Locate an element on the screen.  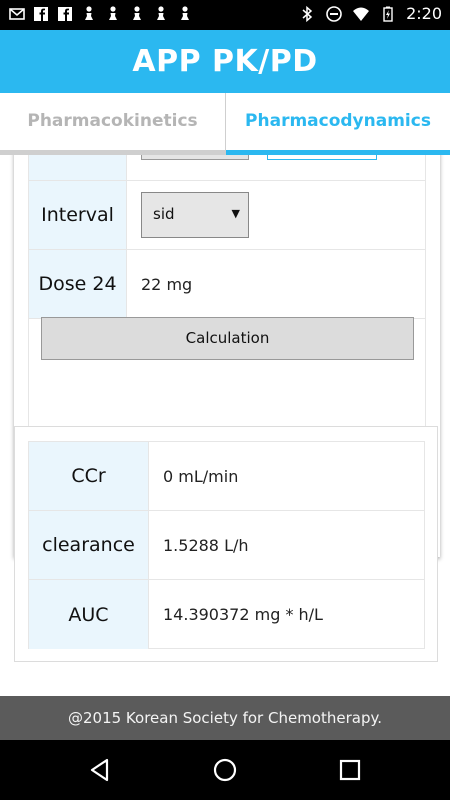
auc-value: 14.390372 mg * h/L is located at coordinates (243, 614).